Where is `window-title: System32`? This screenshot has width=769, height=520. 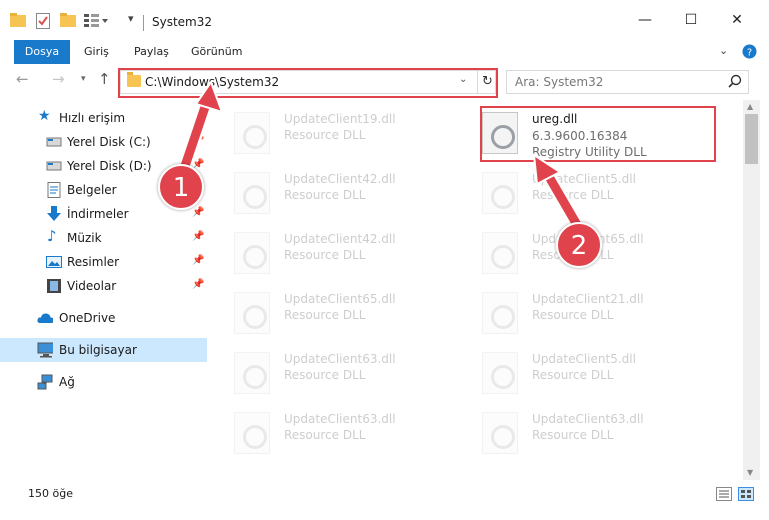 window-title: System32 is located at coordinates (182, 22).